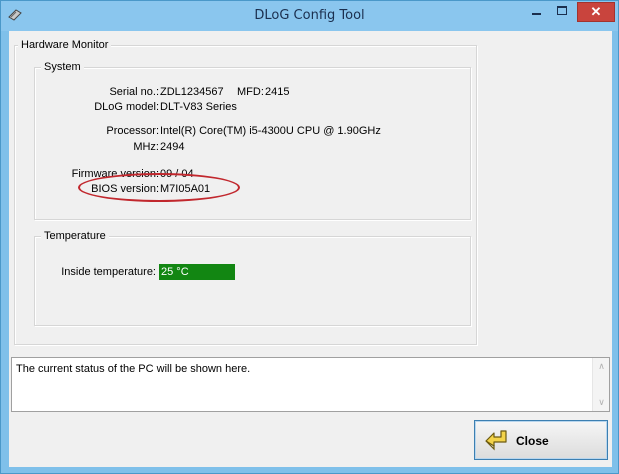  I want to click on minimize-icon, so click(536, 14).